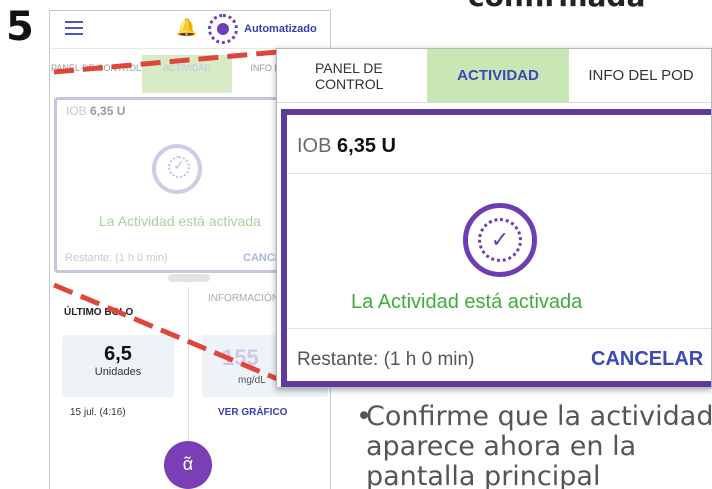 This screenshot has width=712, height=489. What do you see at coordinates (647, 359) in the screenshot?
I see `zoom-cancel-button: CANCELAR` at bounding box center [647, 359].